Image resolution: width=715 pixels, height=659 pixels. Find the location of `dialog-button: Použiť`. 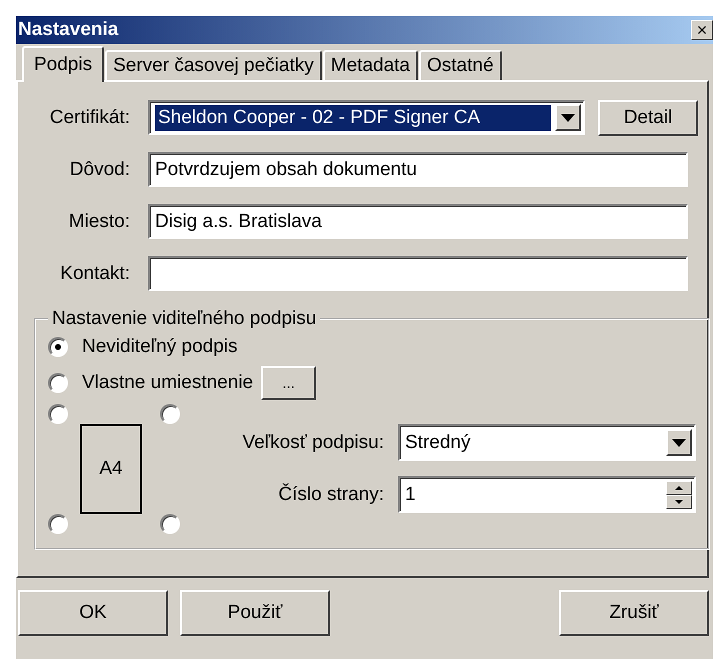

dialog-button: Použiť is located at coordinates (255, 613).